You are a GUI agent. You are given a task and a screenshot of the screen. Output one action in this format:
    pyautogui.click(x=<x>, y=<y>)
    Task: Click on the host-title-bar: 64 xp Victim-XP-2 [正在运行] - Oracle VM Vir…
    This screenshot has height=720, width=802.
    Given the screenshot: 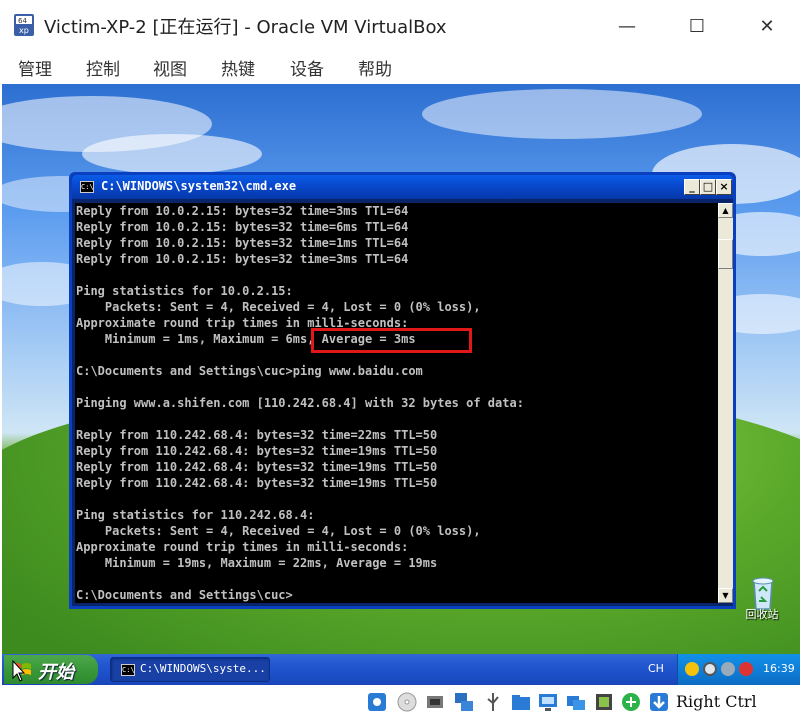 What is the action you would take?
    pyautogui.click(x=401, y=25)
    